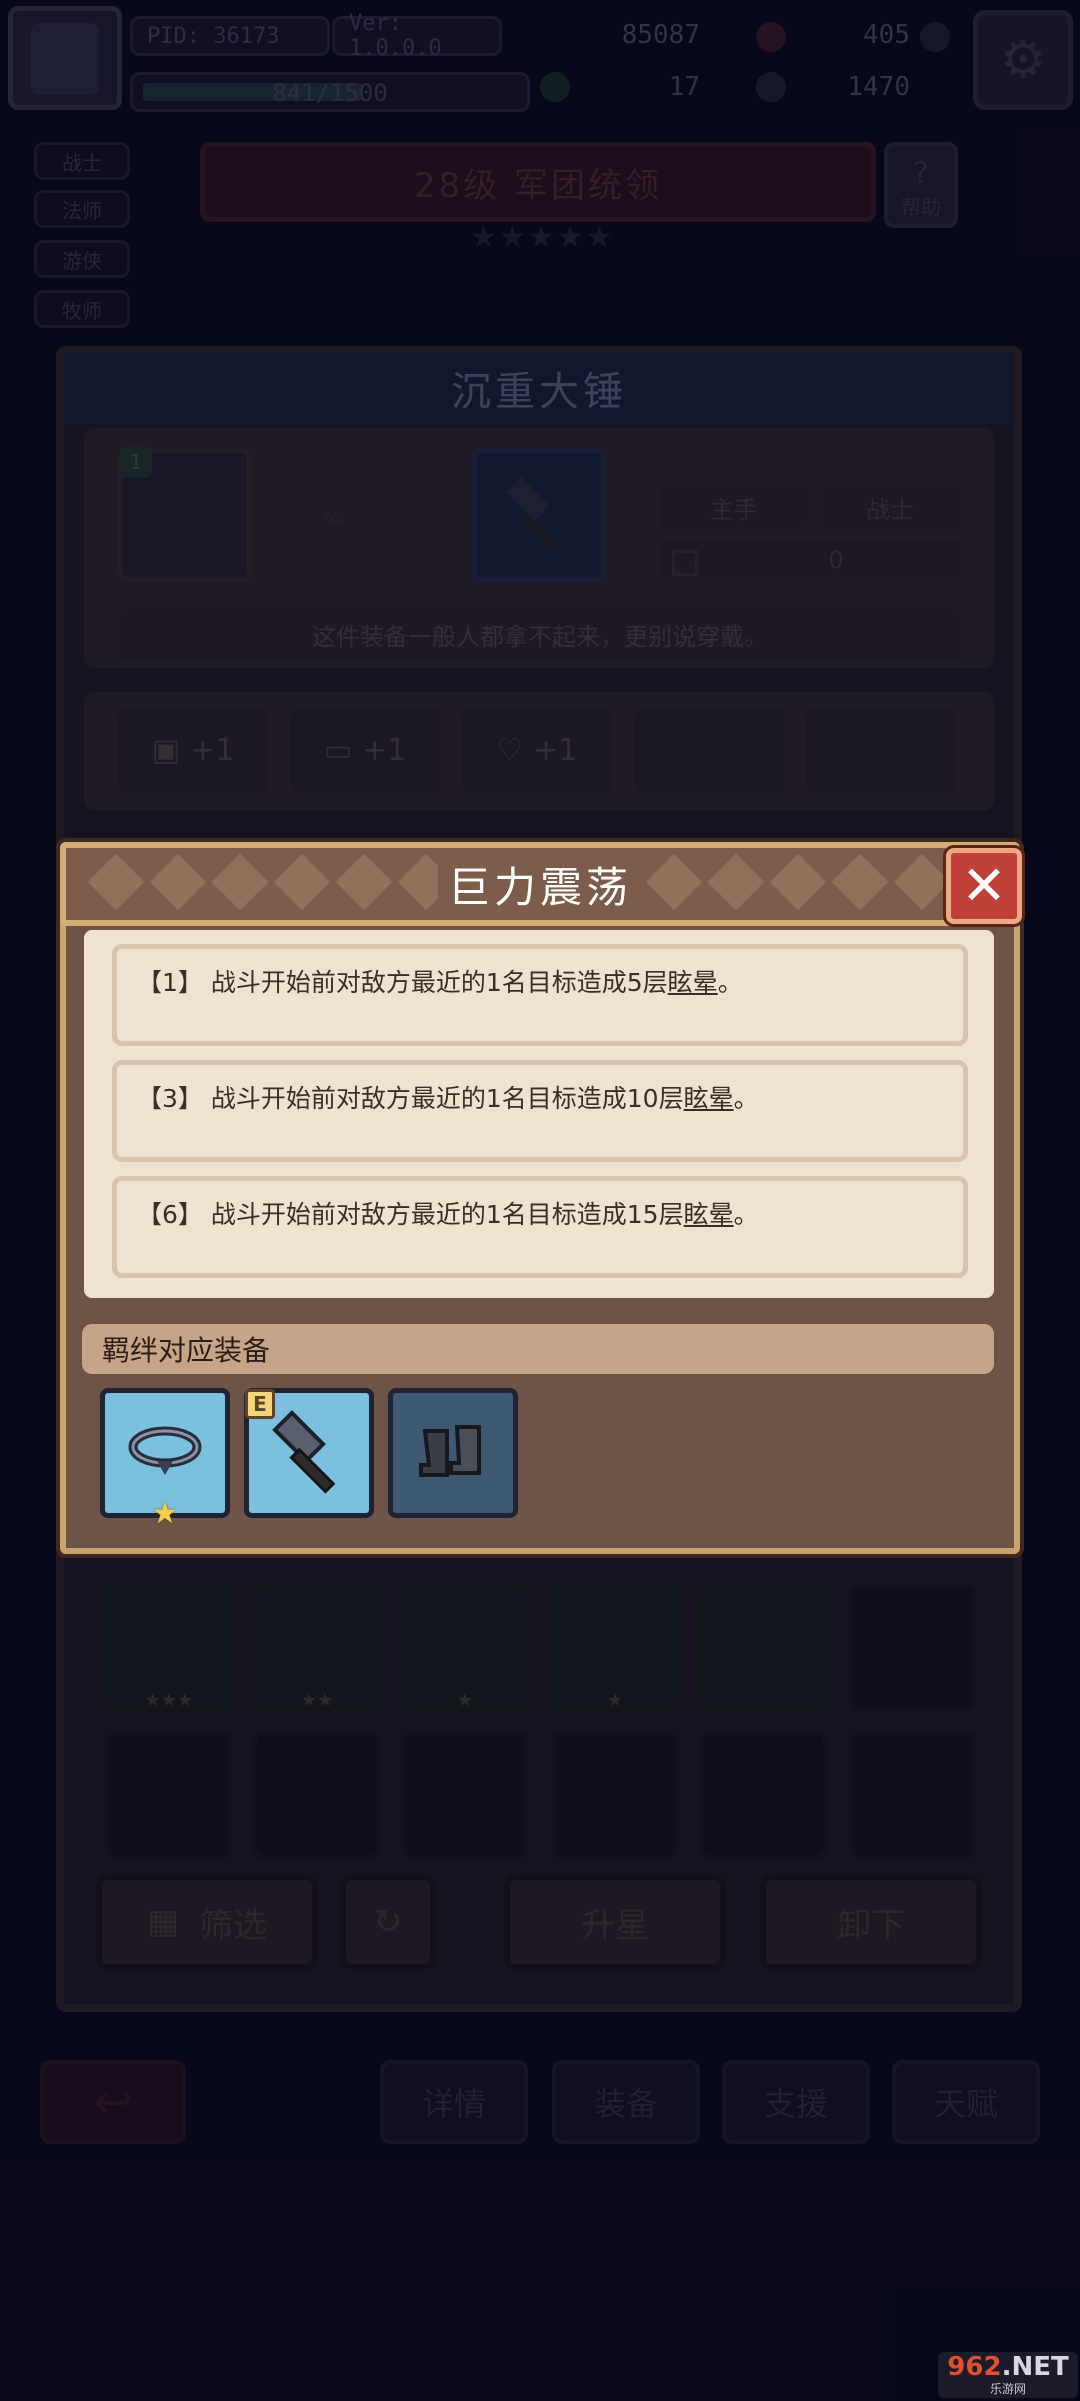 Image resolution: width=1080 pixels, height=2401 pixels. What do you see at coordinates (317, 1647) in the screenshot?
I see `inventory-item: ★★` at bounding box center [317, 1647].